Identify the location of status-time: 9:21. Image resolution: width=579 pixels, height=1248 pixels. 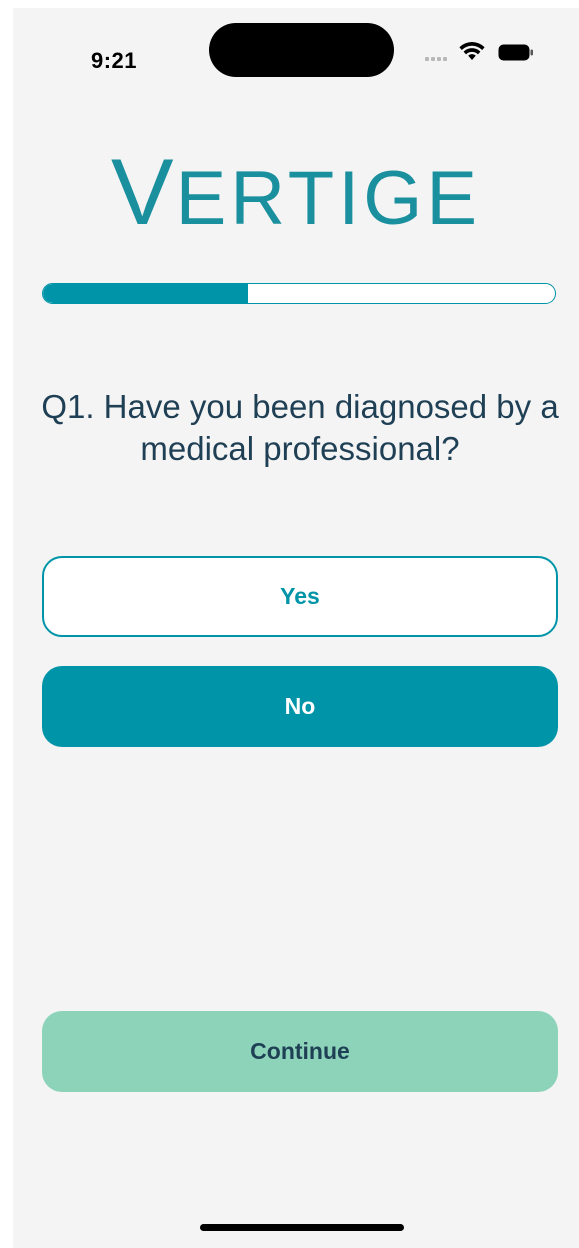
(114, 60).